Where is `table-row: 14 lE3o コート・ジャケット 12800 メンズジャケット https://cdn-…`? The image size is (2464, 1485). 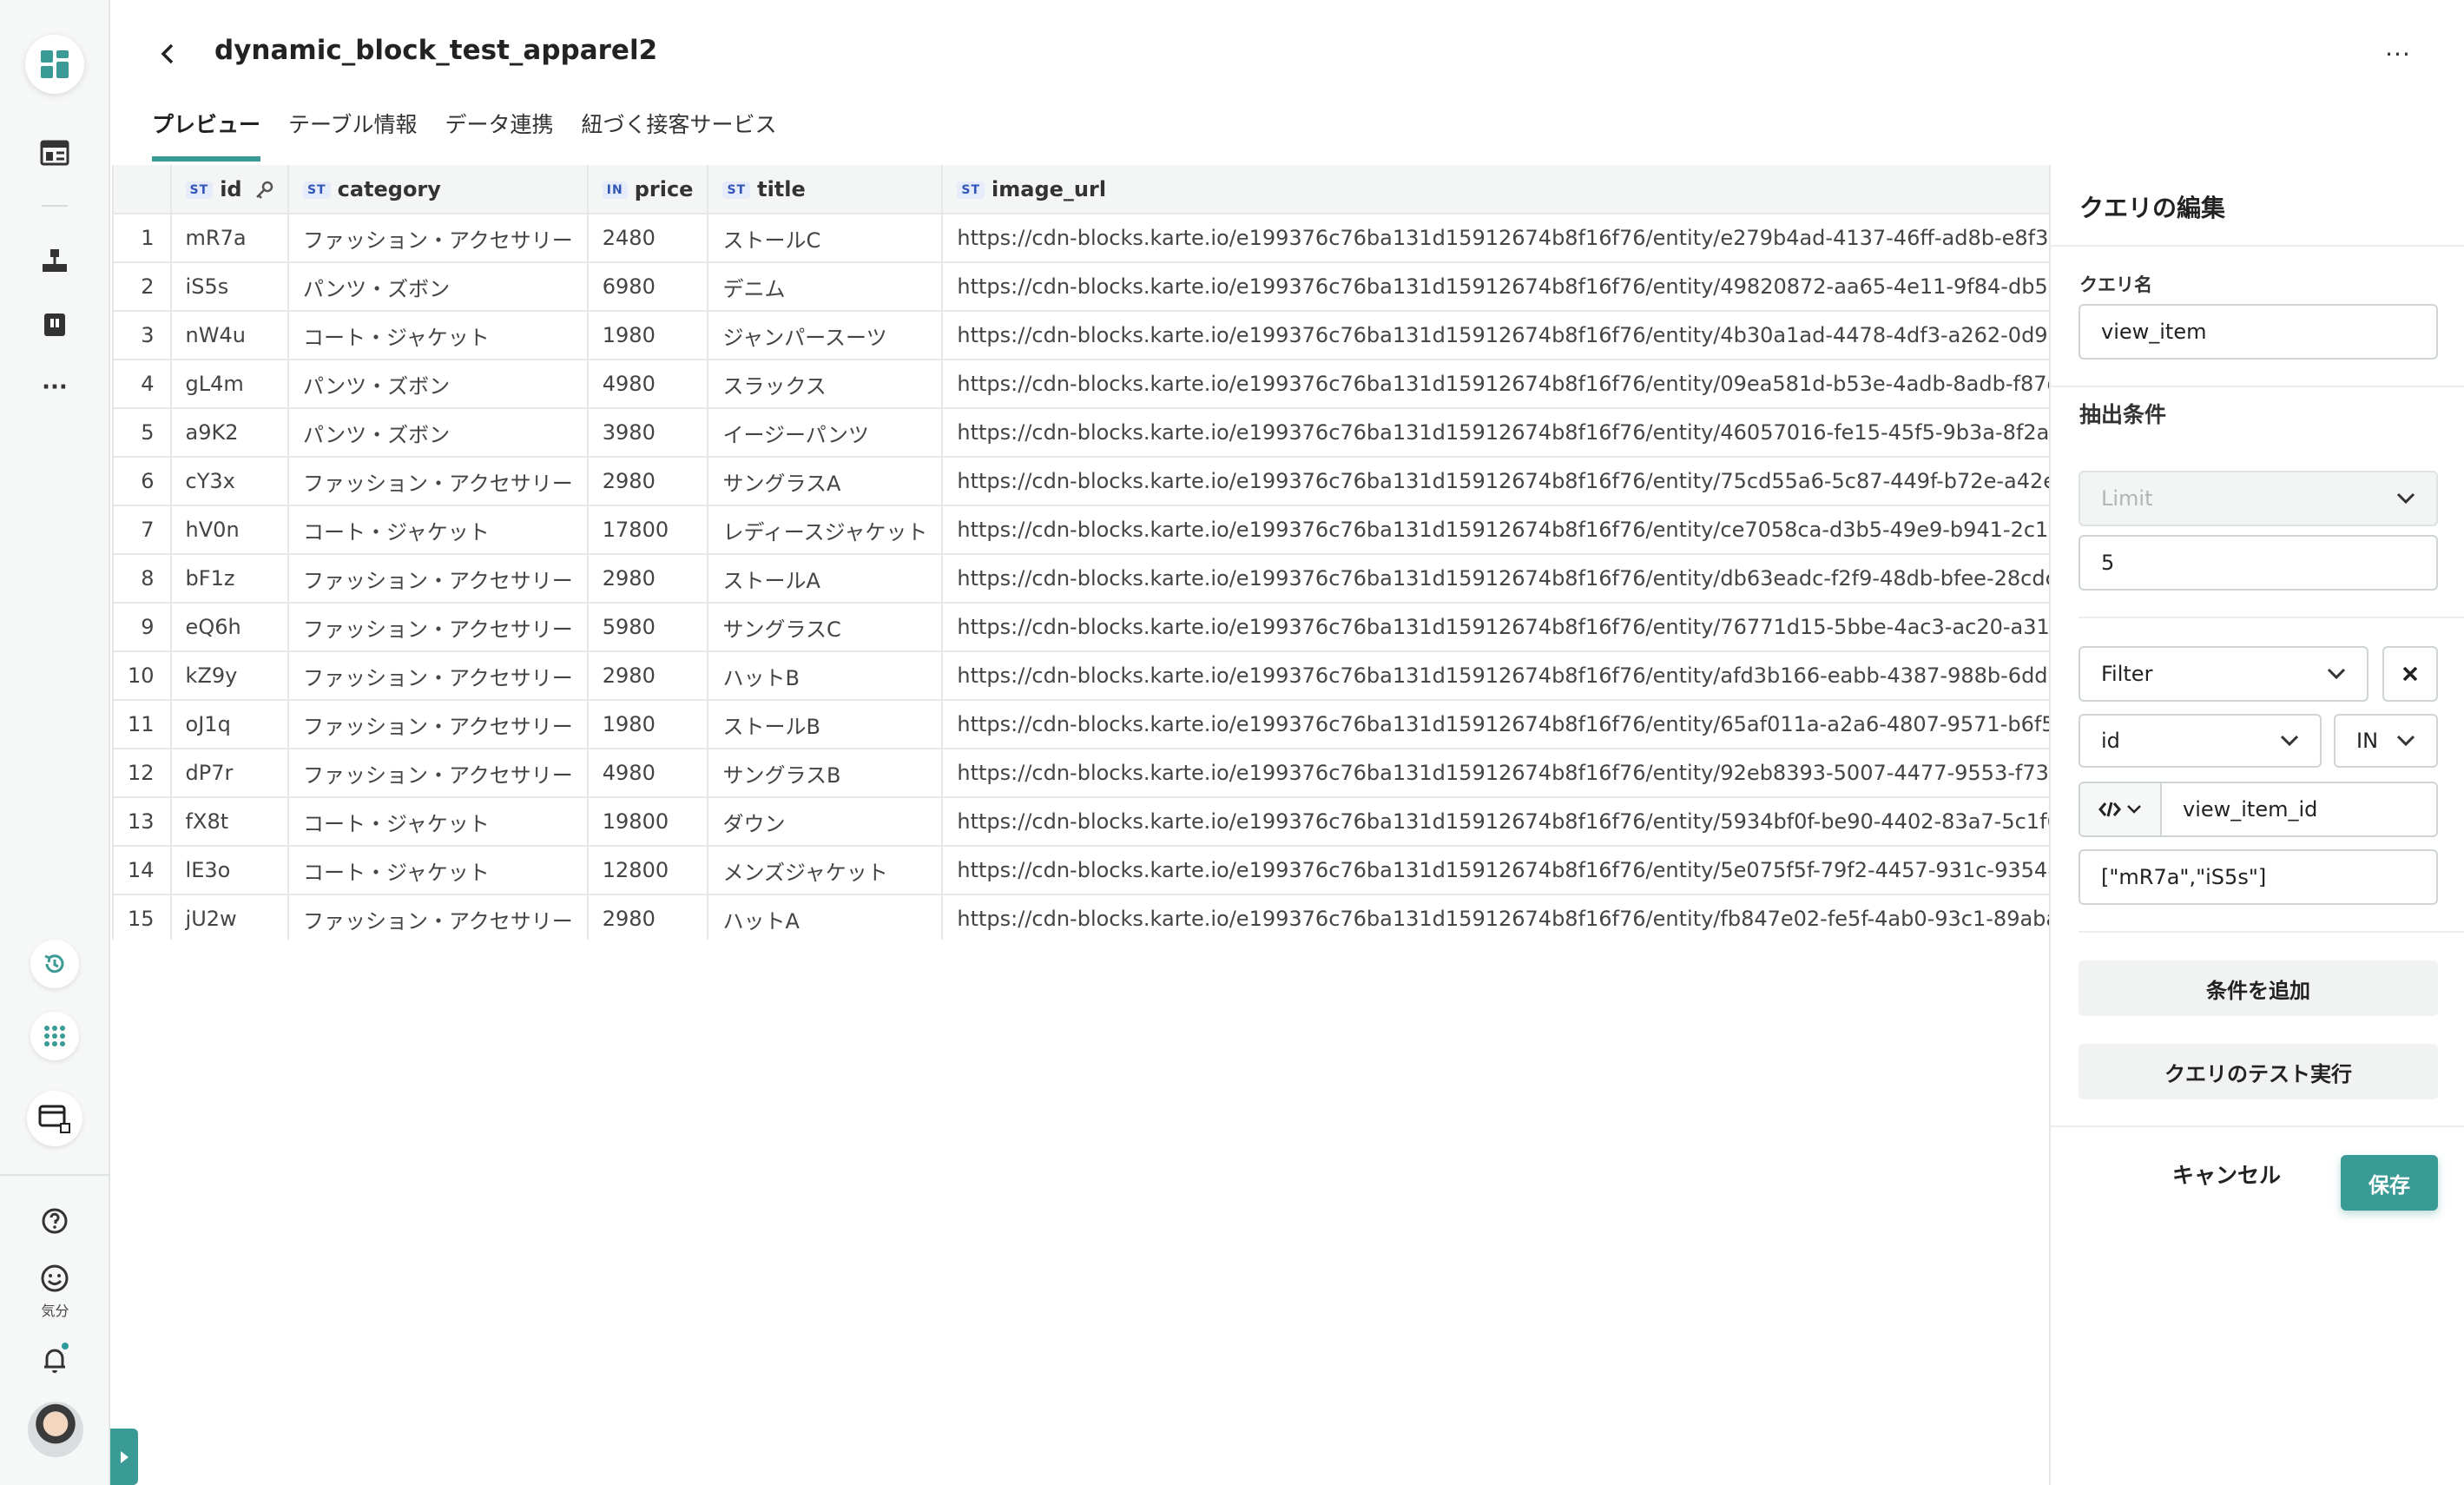
table-row: 14 lE3o コート・ジャケット 12800 メンズジャケット https://cdn-… is located at coordinates (1081, 870).